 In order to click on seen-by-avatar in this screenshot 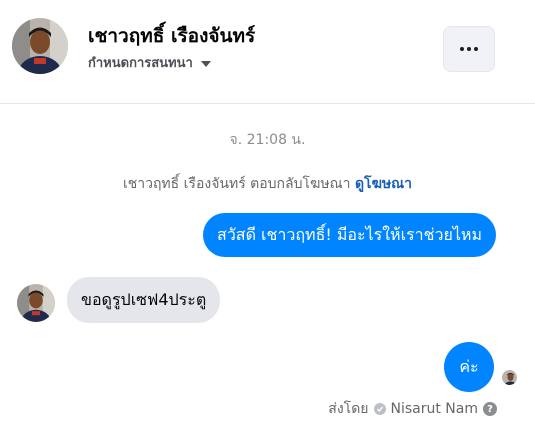, I will do `click(509, 377)`.